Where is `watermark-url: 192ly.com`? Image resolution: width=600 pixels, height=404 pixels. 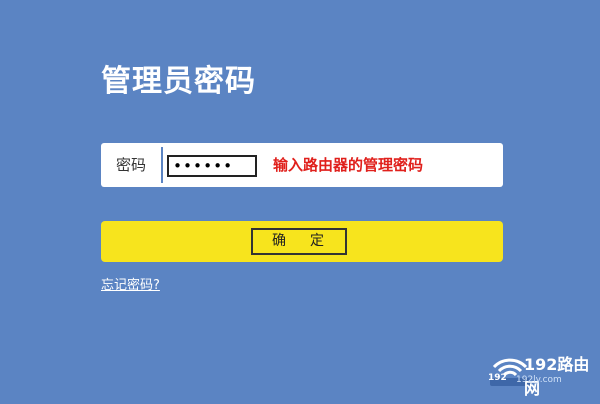 watermark-url: 192ly.com is located at coordinates (539, 380).